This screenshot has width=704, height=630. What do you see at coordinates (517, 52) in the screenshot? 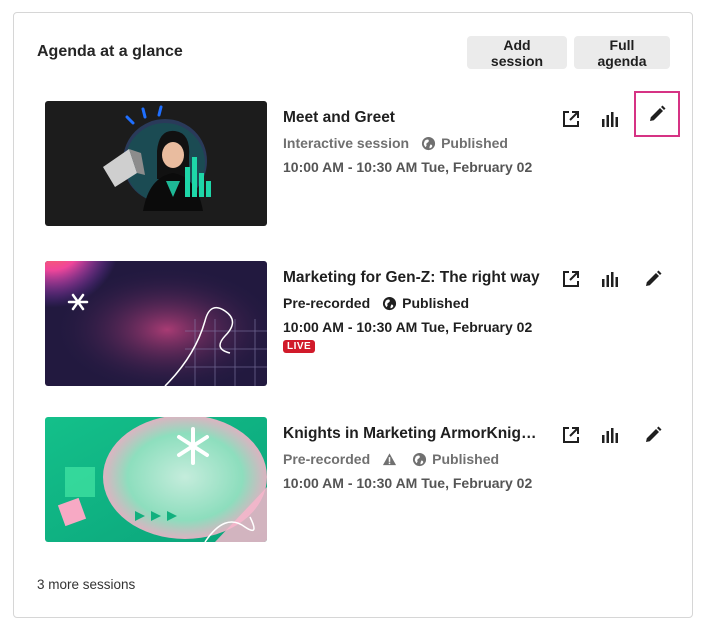
I see `add-session-button: Add session` at bounding box center [517, 52].